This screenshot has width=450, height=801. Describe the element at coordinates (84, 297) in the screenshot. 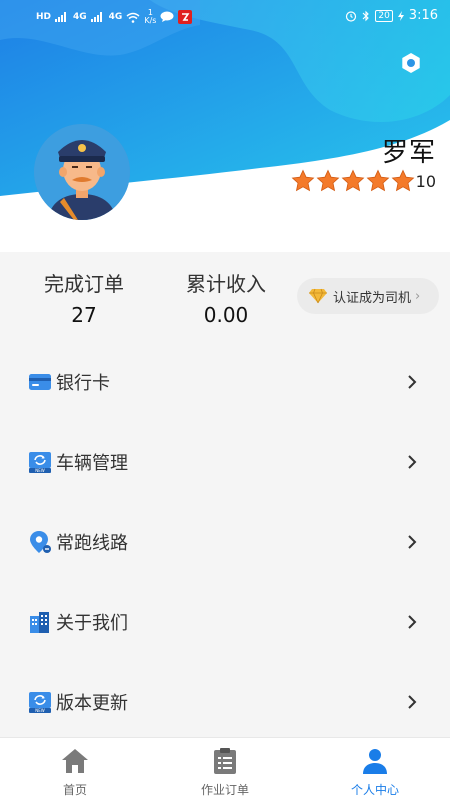

I see `completed-orders-stat: 完成订单 27` at that location.